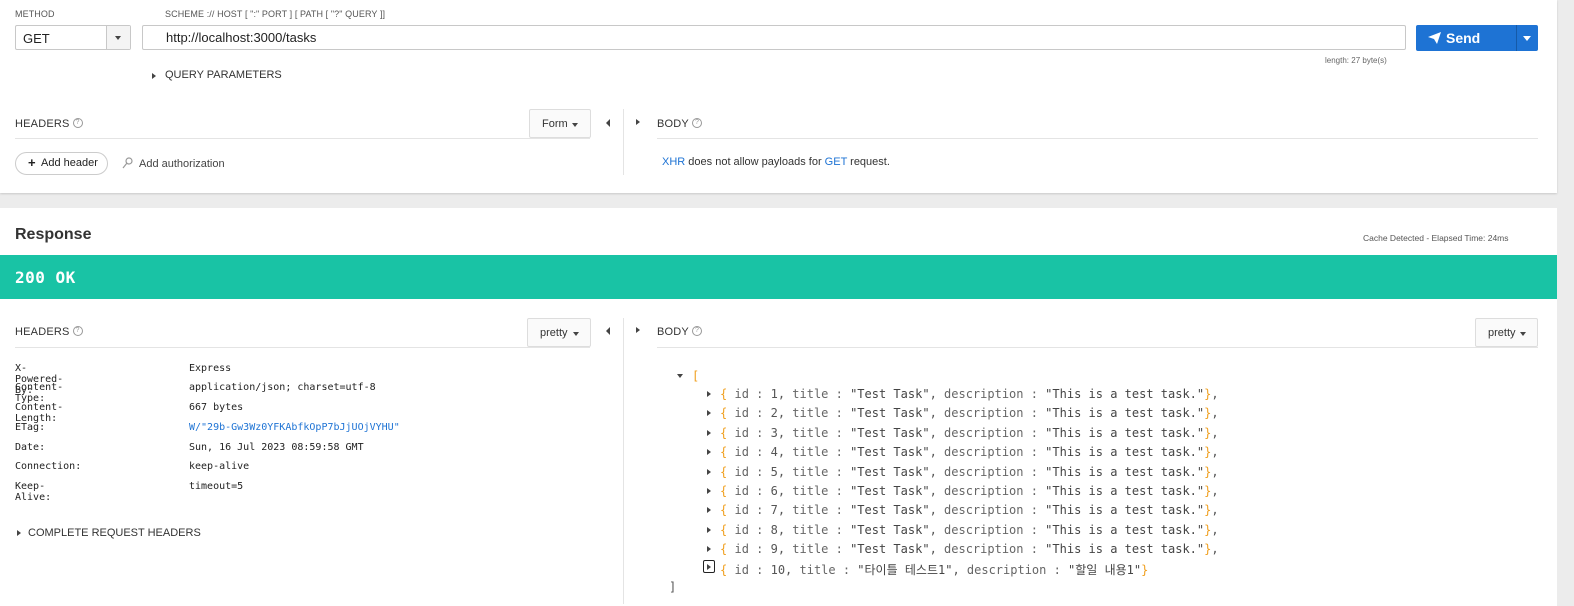 Image resolution: width=1574 pixels, height=606 pixels. I want to click on add-header-label: Add header, so click(69, 163).